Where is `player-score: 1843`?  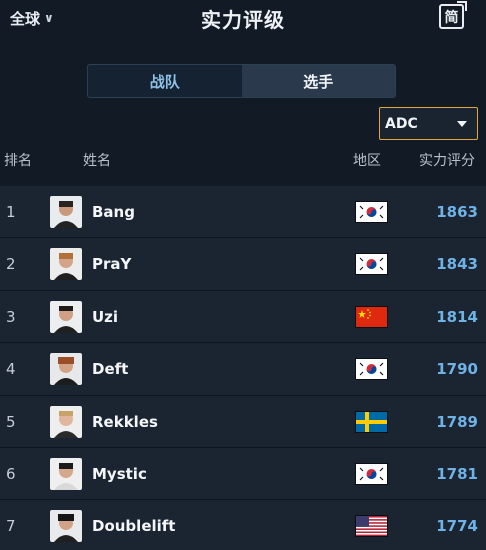
player-score: 1843 is located at coordinates (457, 264).